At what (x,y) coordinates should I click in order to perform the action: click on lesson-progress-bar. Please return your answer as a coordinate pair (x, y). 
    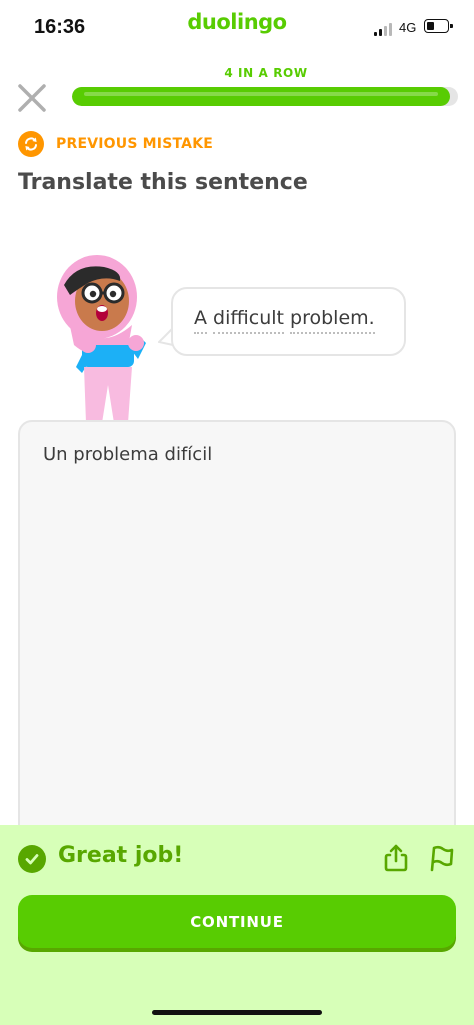
    Looking at the image, I should click on (265, 96).